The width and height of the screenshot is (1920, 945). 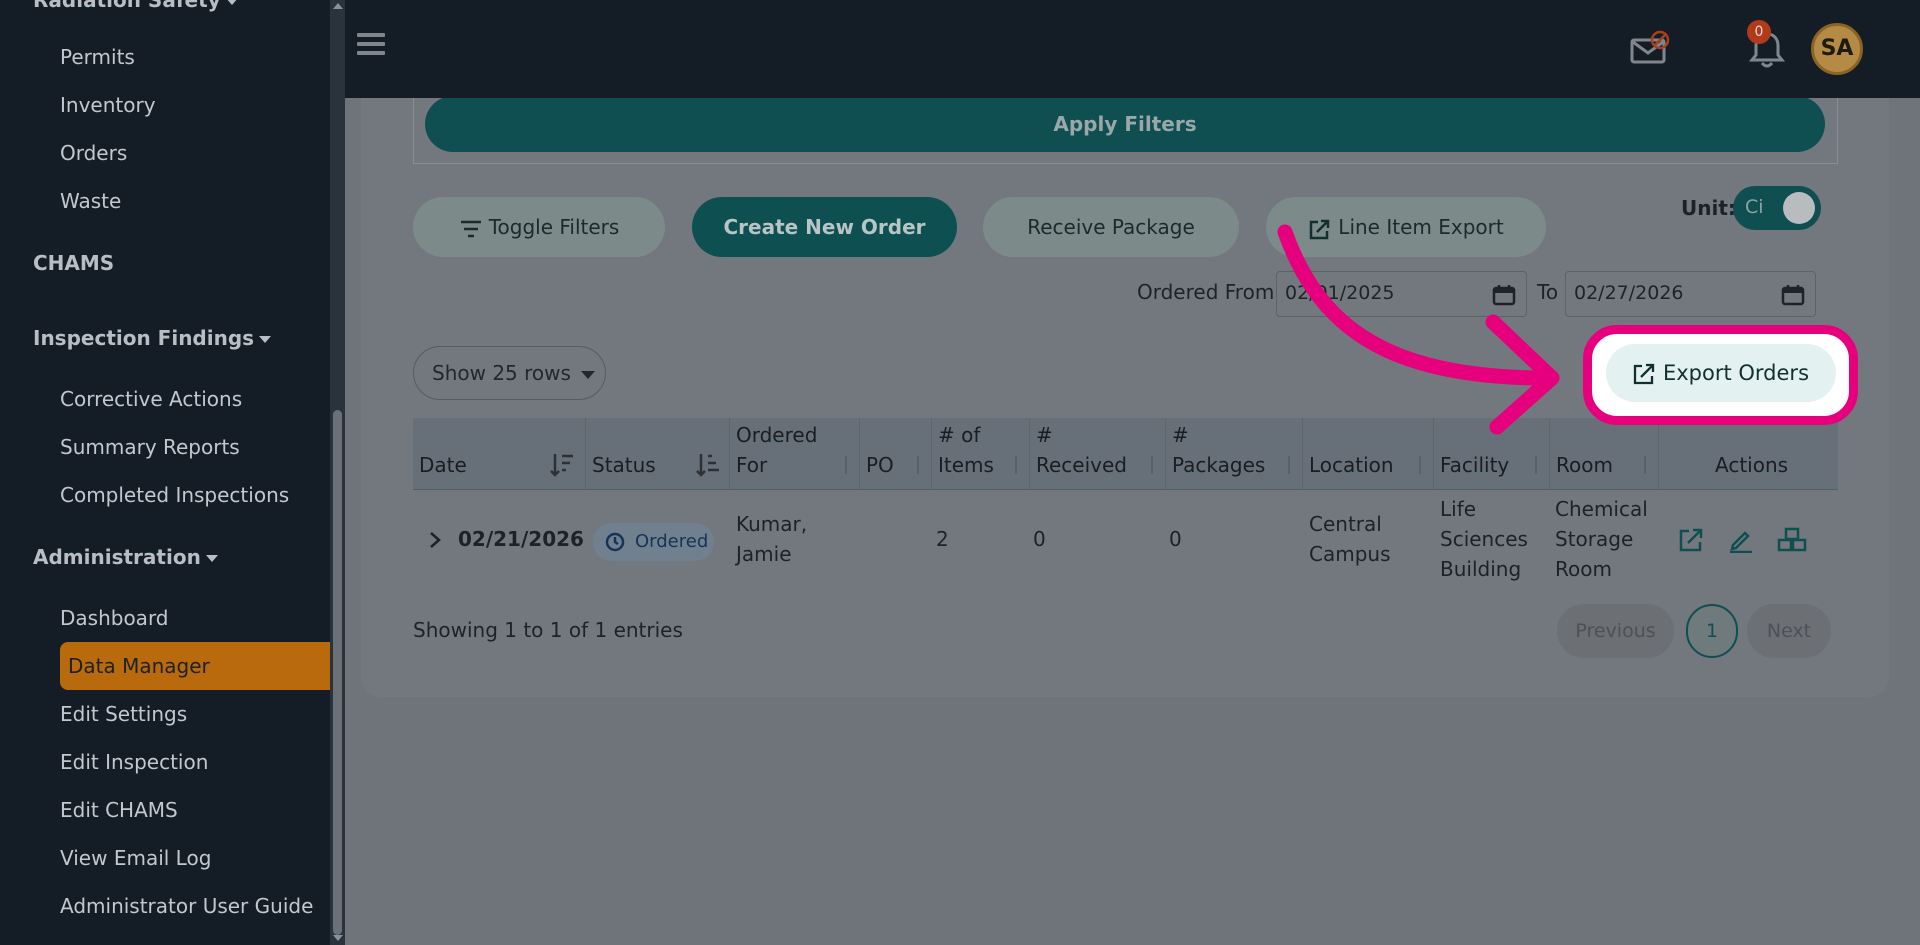 I want to click on export-orders-button: Export Orders, so click(x=1721, y=373).